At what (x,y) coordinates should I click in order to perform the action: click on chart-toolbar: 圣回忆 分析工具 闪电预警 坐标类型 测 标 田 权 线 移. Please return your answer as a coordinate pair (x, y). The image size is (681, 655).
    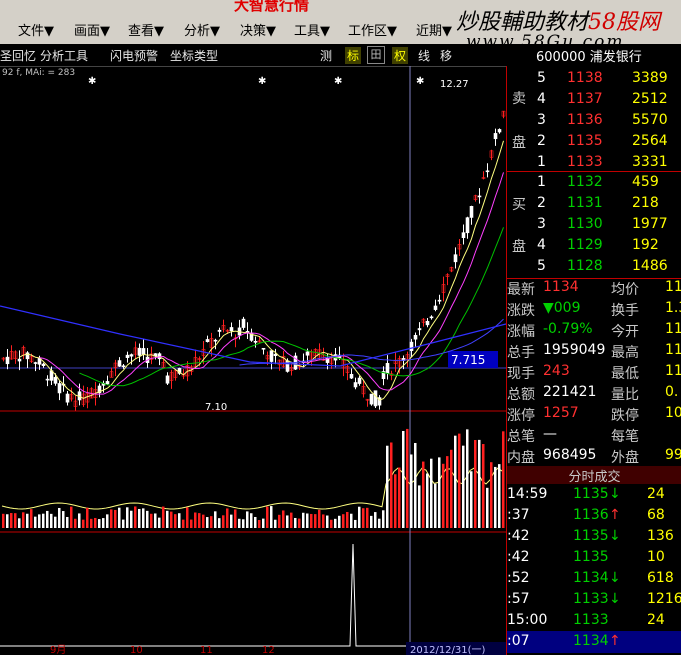
    Looking at the image, I should click on (253, 55).